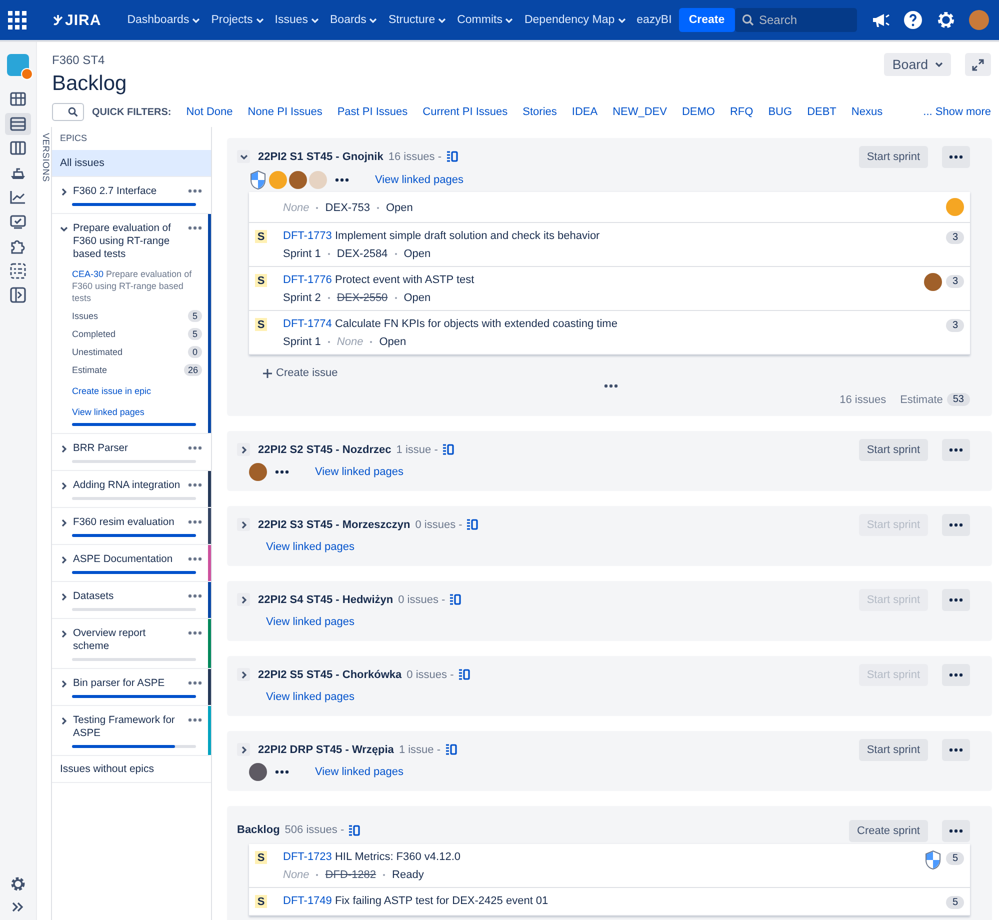  Describe the element at coordinates (616, 373) in the screenshot. I see `create-issue-button: Create issue` at that location.